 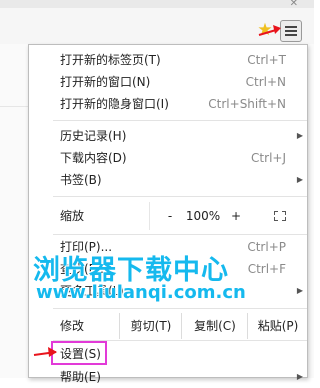 I want to click on menu-item-label: 下载内容(D), so click(x=93, y=158).